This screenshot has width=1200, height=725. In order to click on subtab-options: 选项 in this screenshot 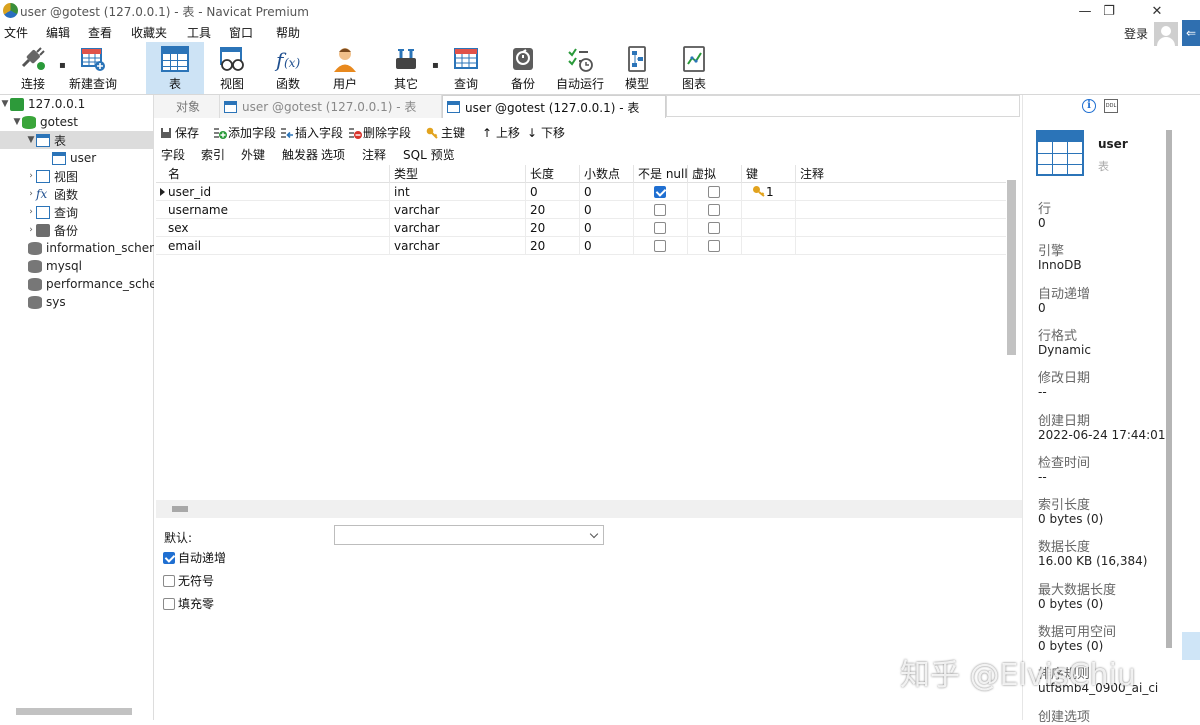, I will do `click(333, 154)`.